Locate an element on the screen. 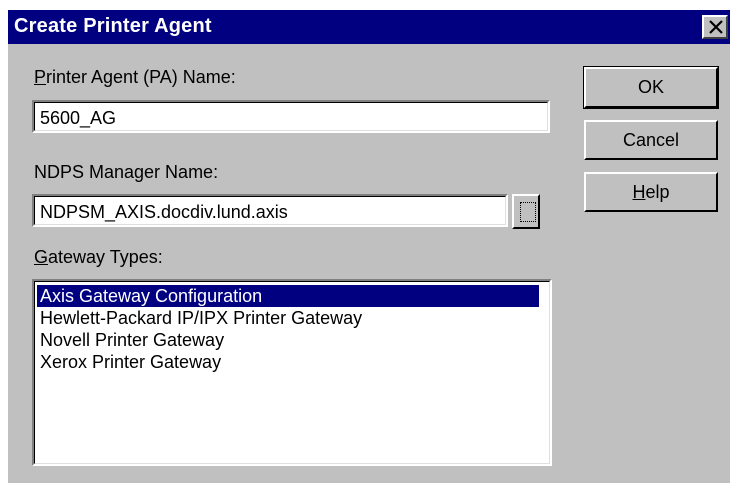 Image resolution: width=732 pixels, height=483 pixels. pa-name-label: Printer Agent (PA) Name: is located at coordinates (135, 77).